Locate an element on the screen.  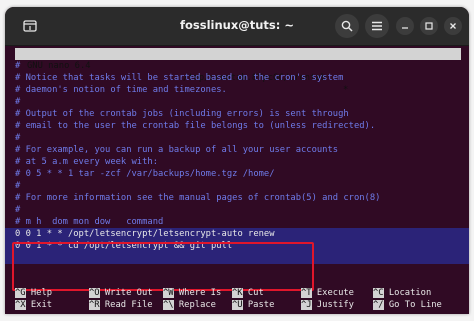
shortcut-help: ^G Help is located at coordinates (33, 293).